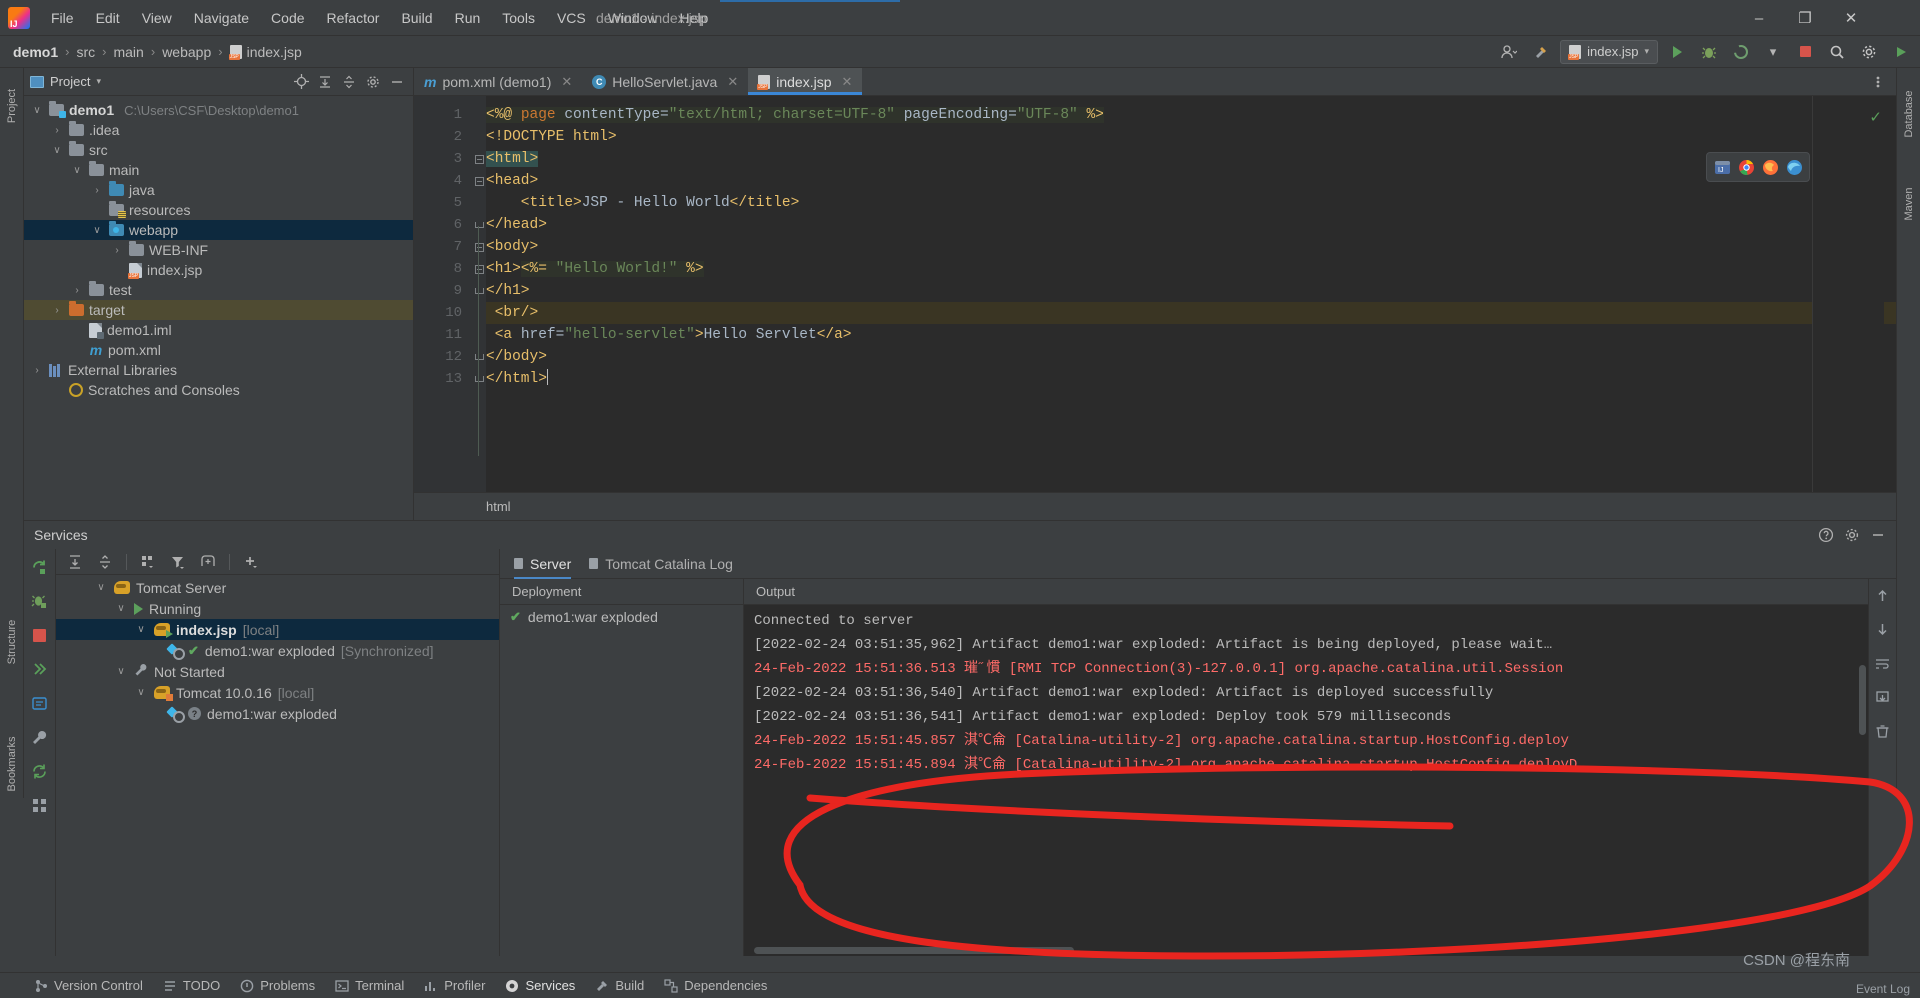 Image resolution: width=1920 pixels, height=998 pixels. What do you see at coordinates (1875, 117) in the screenshot?
I see `inspection-status-icon: ✓` at bounding box center [1875, 117].